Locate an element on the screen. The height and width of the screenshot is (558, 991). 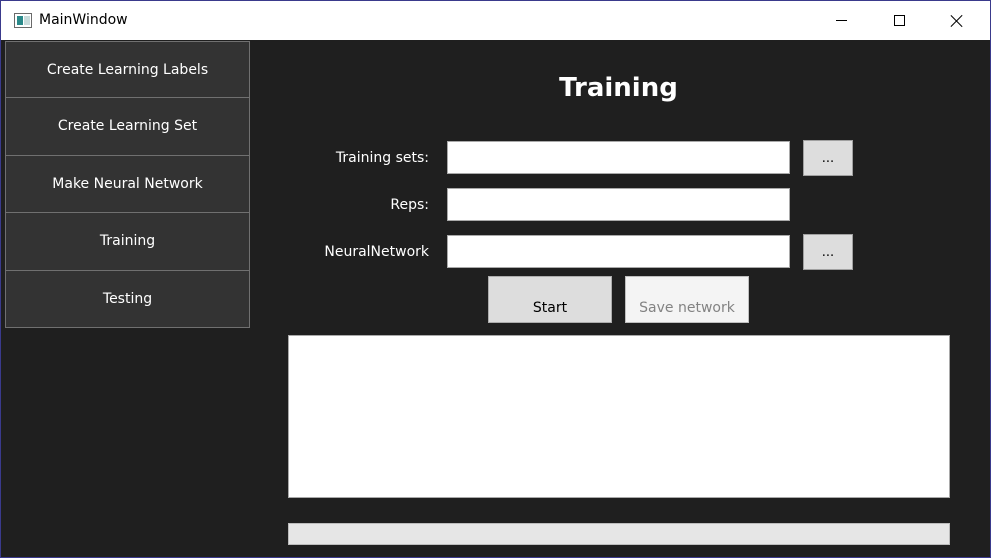
minimize-icon is located at coordinates (841, 20).